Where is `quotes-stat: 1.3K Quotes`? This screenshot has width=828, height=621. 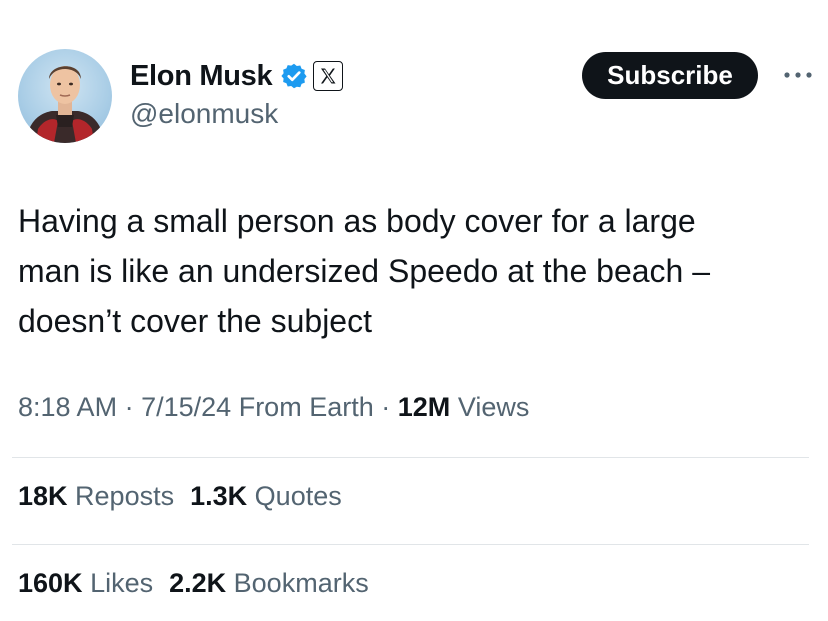
quotes-stat: 1.3K Quotes is located at coordinates (266, 496).